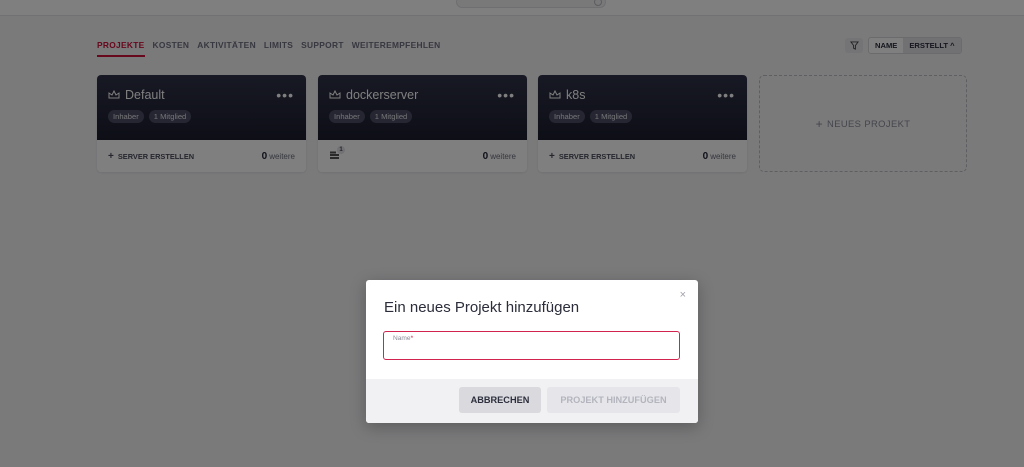  Describe the element at coordinates (613, 400) in the screenshot. I see `add-project-button: PROJEKT HINZUFÜGEN` at that location.